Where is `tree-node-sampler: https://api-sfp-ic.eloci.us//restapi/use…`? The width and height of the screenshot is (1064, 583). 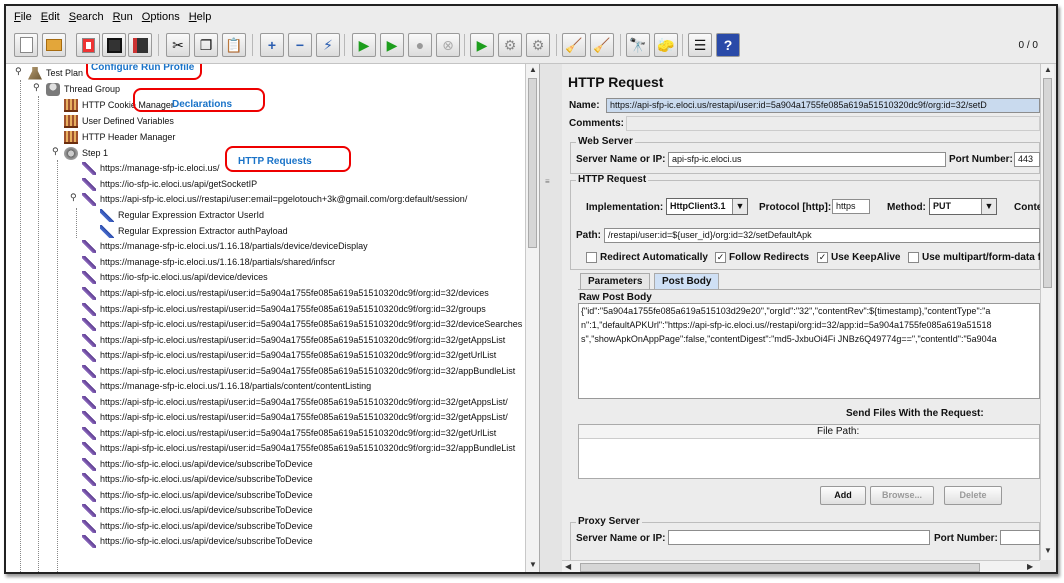
tree-node-sampler: https://api-sfp-ic.eloci.us//restapi/use… is located at coordinates (274, 199).